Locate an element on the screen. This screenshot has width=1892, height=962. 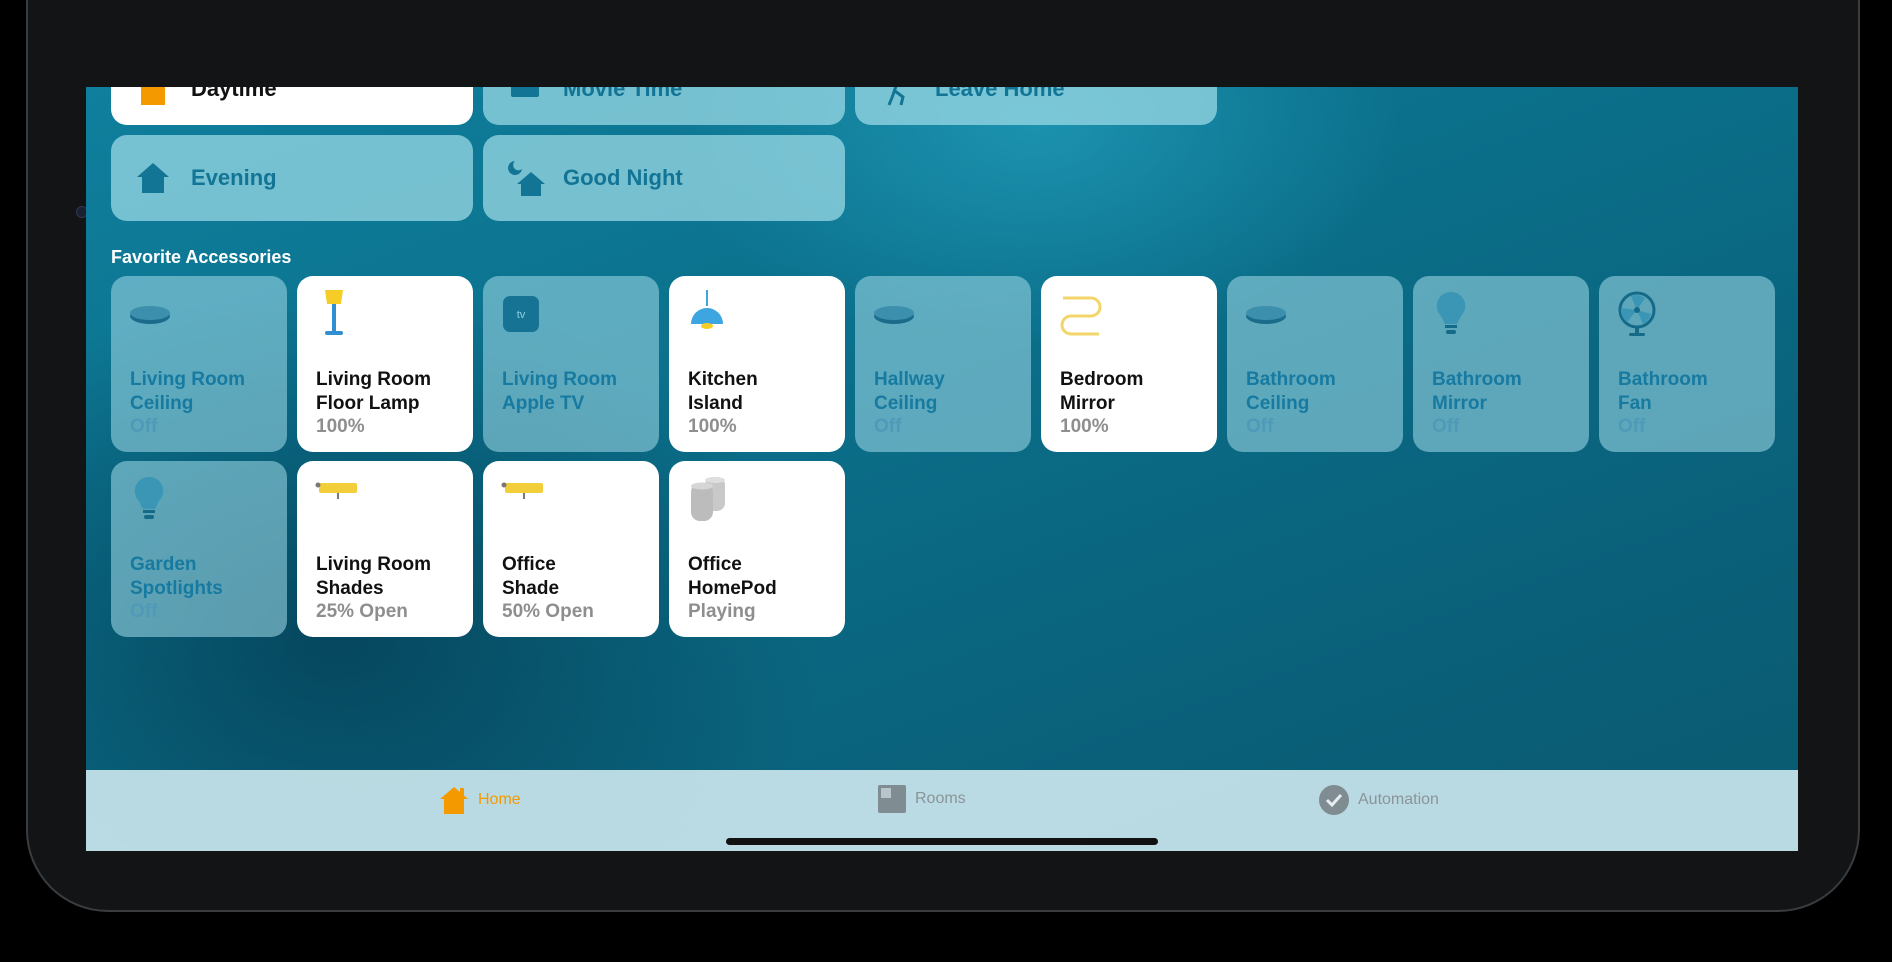
accessory-status: 50% Open is located at coordinates (548, 611).